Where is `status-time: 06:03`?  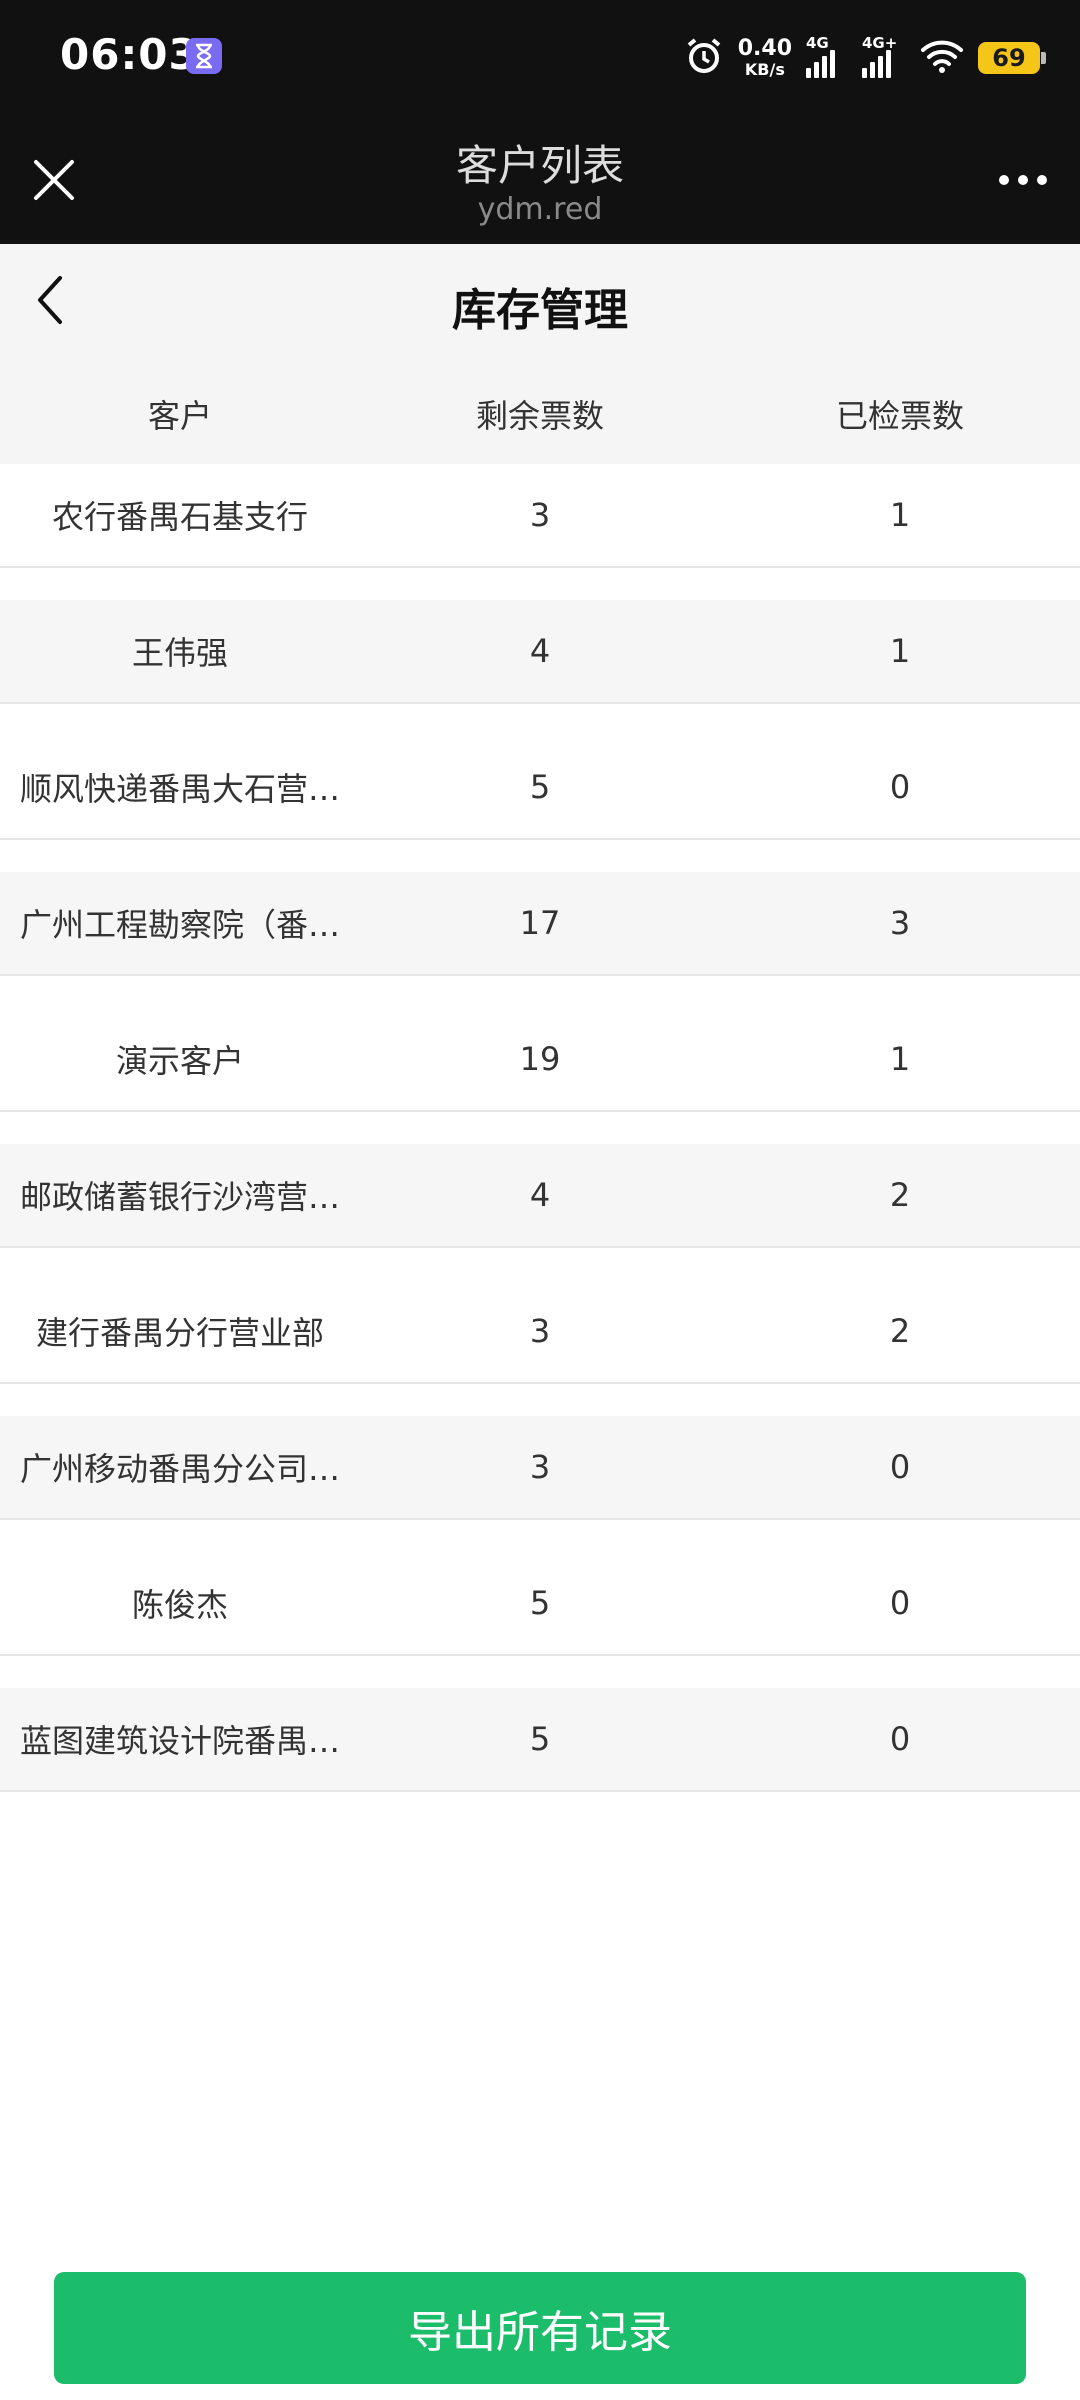
status-time: 06:03 is located at coordinates (129, 54).